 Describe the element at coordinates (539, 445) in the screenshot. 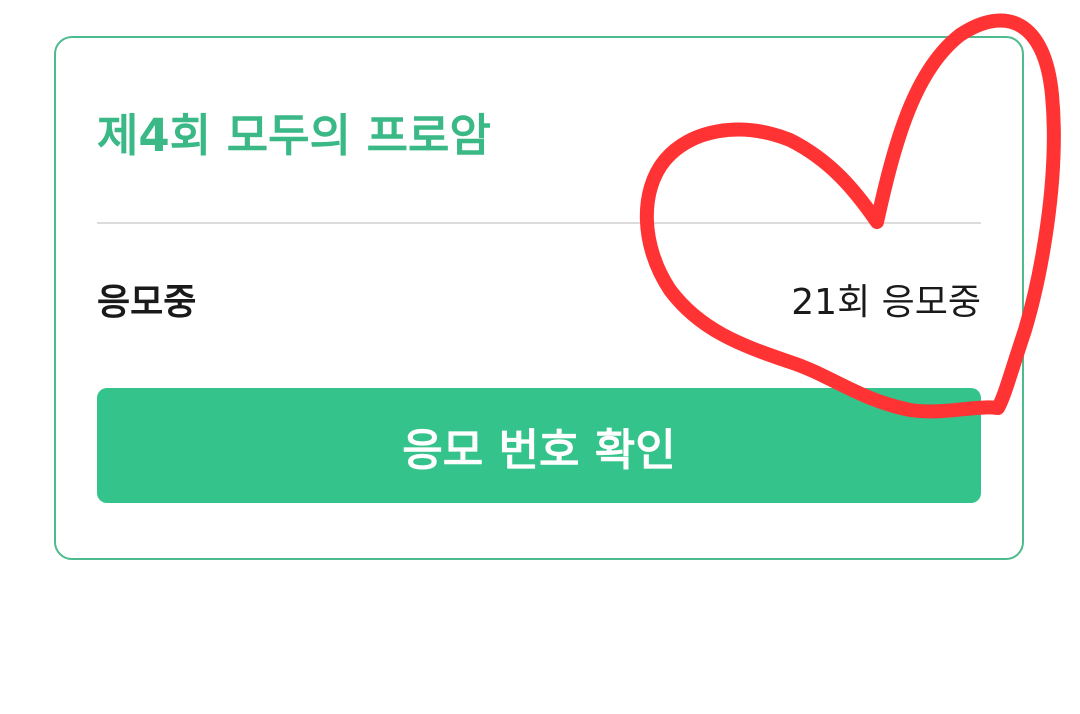

I see `check-entry-number-button: 응모 번호 확인` at that location.